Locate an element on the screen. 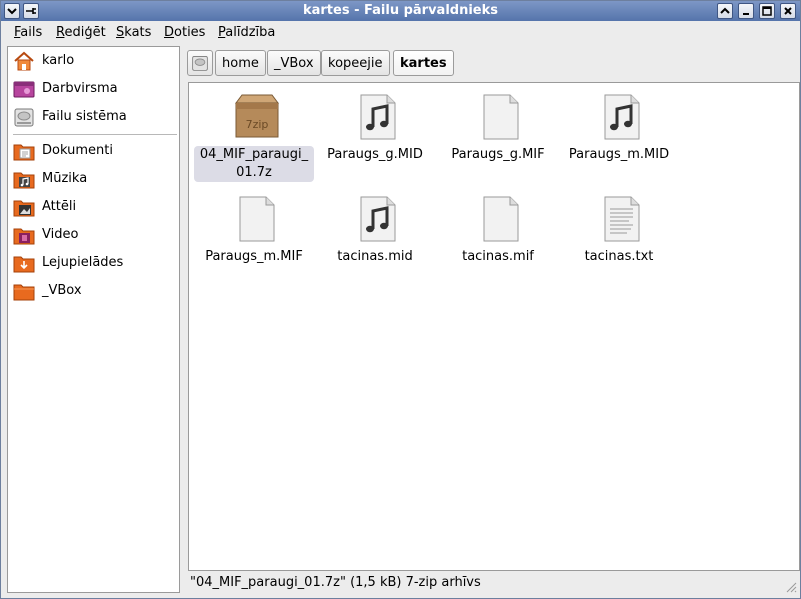 This screenshot has height=599, width=801. close-icon is located at coordinates (788, 11).